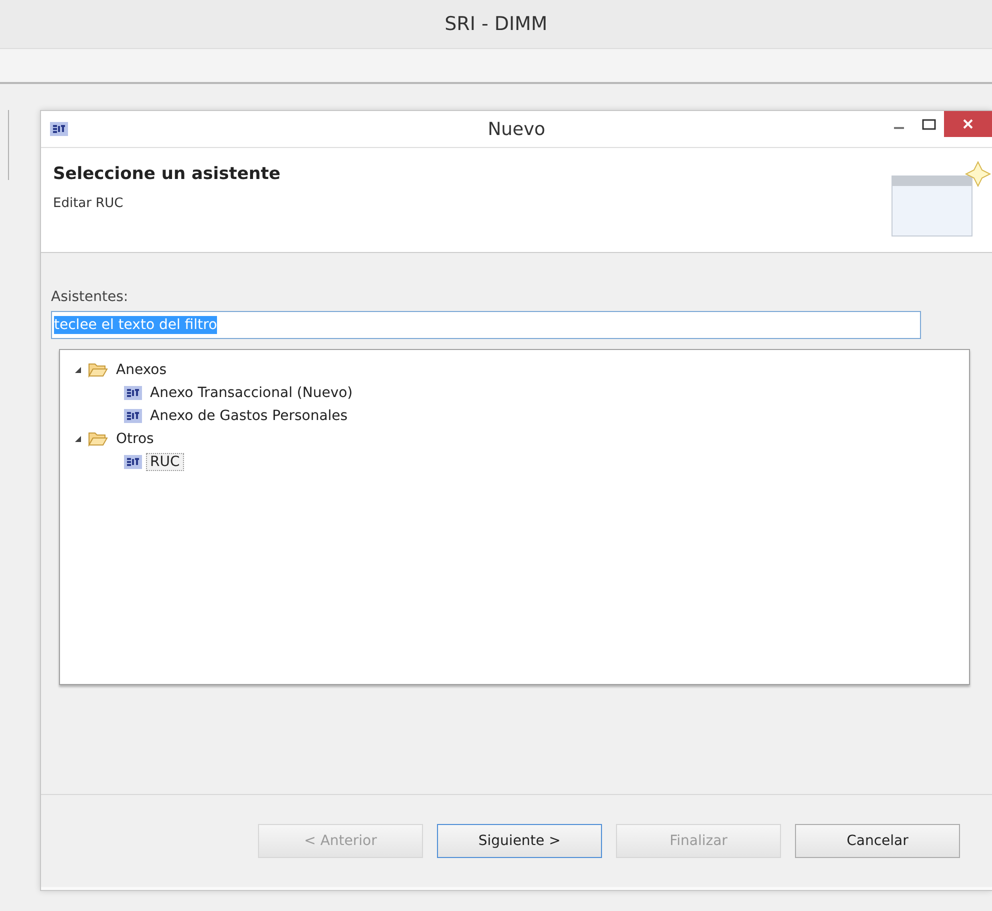 This screenshot has width=992, height=911. Describe the element at coordinates (88, 203) in the screenshot. I see `wizard-subtitle: Editar RUC` at that location.